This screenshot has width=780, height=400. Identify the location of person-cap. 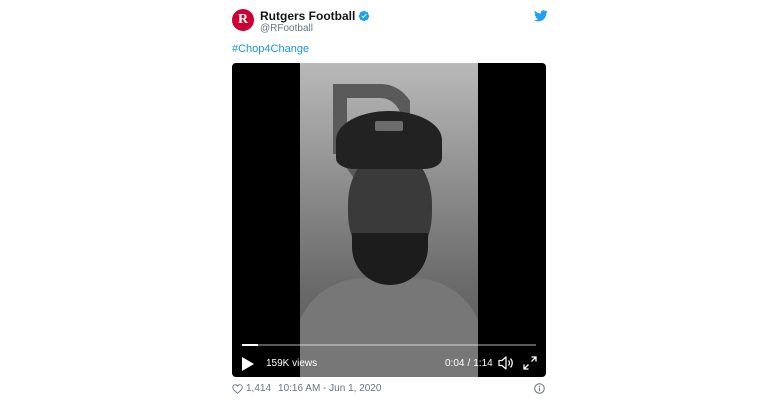
(389, 140).